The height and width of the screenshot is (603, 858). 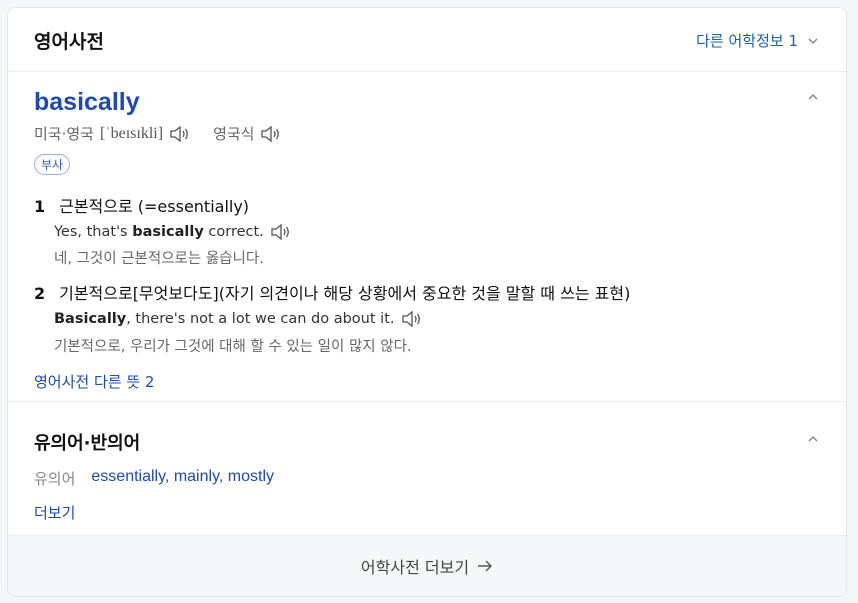 What do you see at coordinates (40, 293) in the screenshot?
I see `sense-number: 2` at bounding box center [40, 293].